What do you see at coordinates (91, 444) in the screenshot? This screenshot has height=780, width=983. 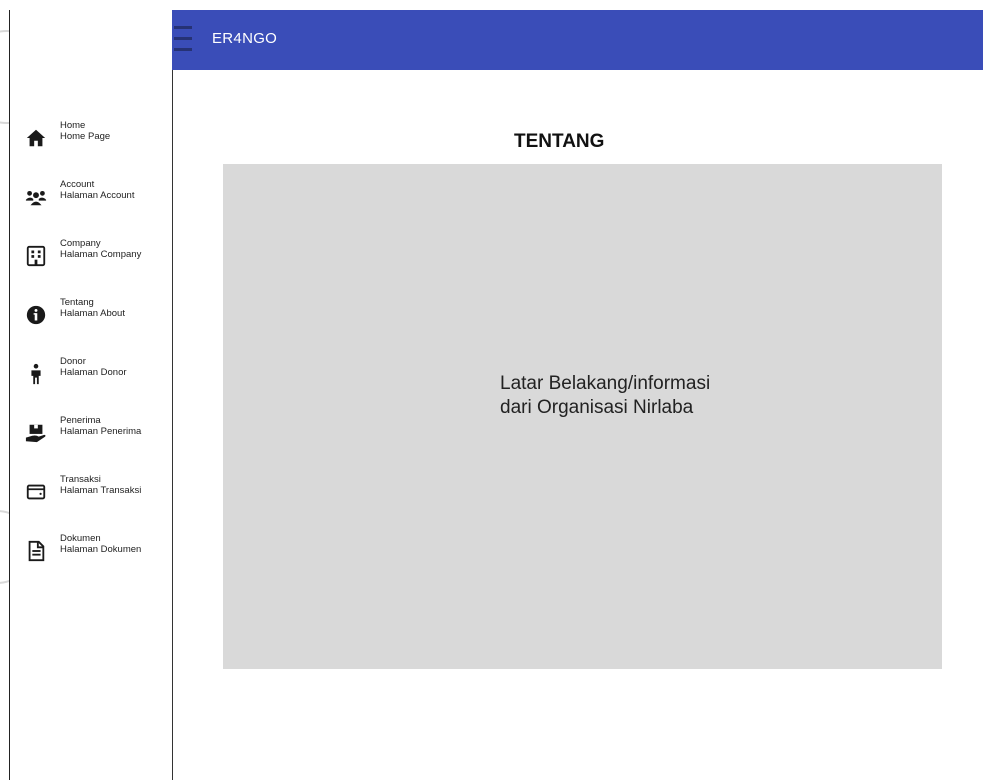 I see `sidebar-item-penerima: Penerima Halaman Penerima` at bounding box center [91, 444].